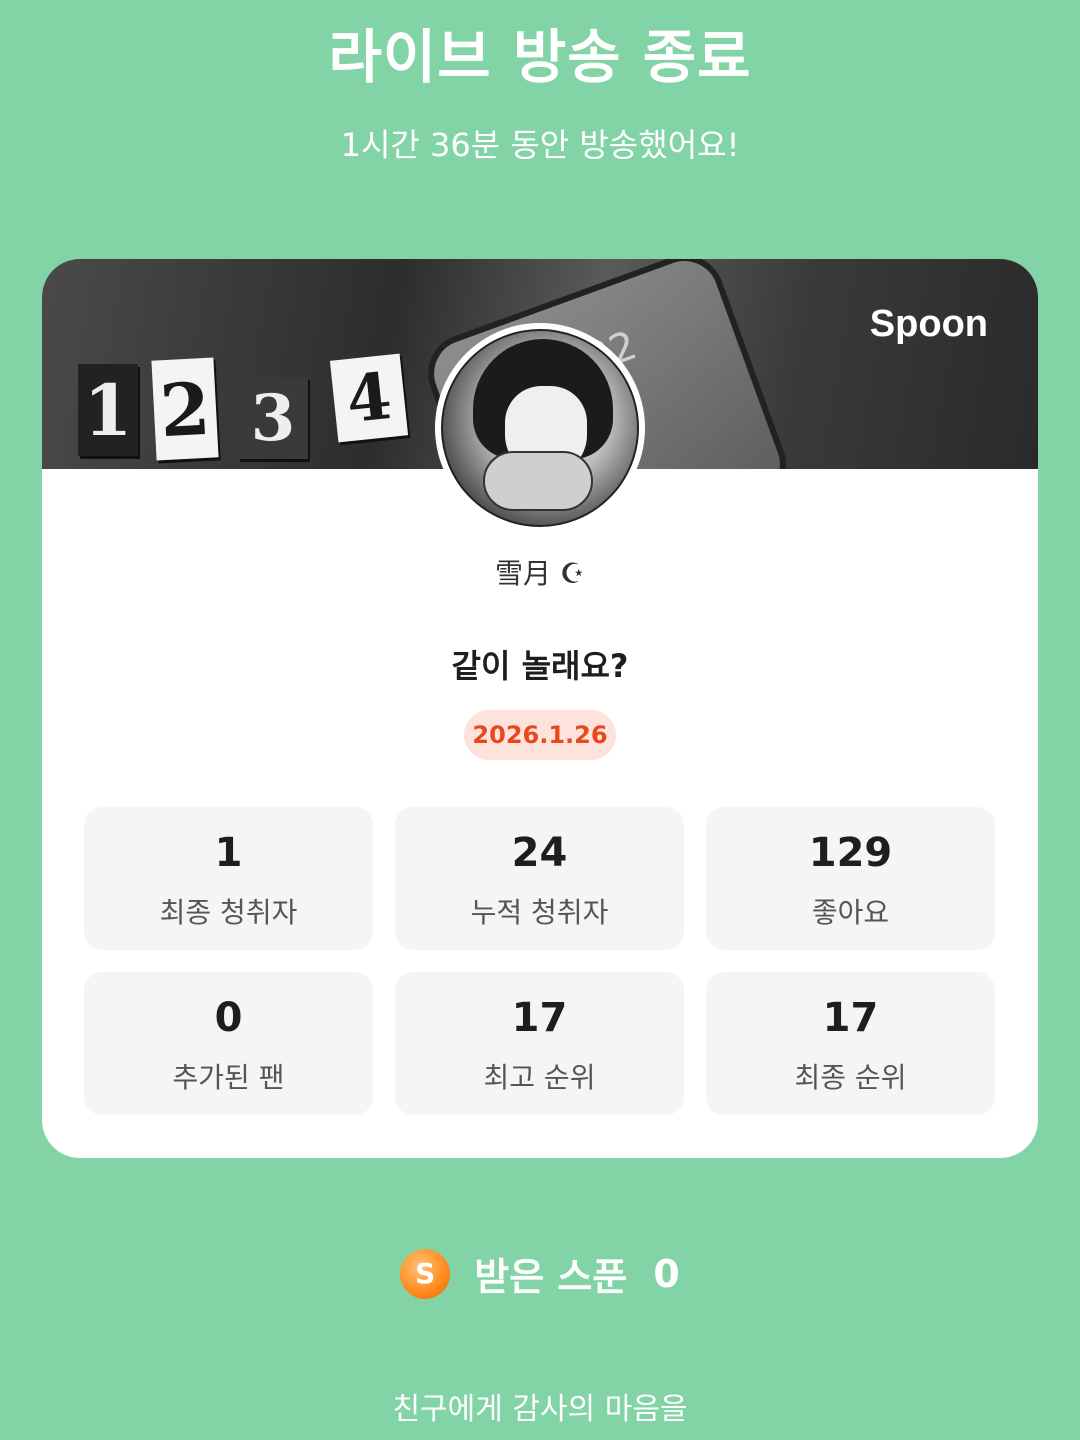  I want to click on stat-label: 추가된 팬, so click(228, 1077).